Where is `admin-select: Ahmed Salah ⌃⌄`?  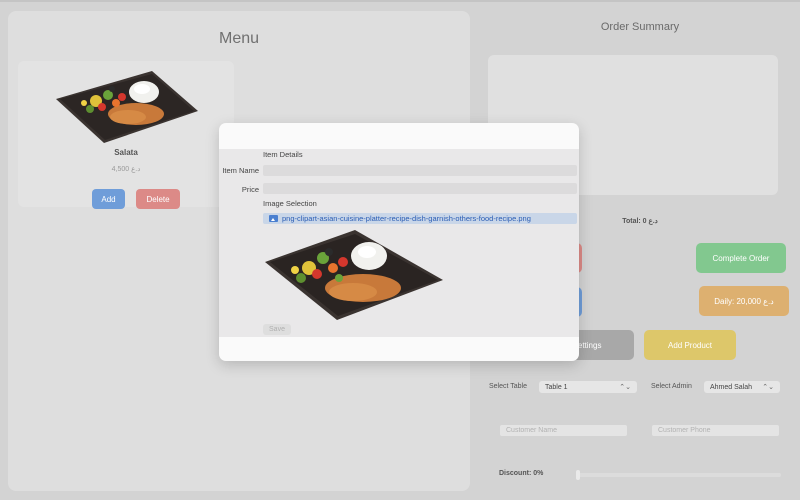
admin-select: Ahmed Salah ⌃⌄ is located at coordinates (742, 387).